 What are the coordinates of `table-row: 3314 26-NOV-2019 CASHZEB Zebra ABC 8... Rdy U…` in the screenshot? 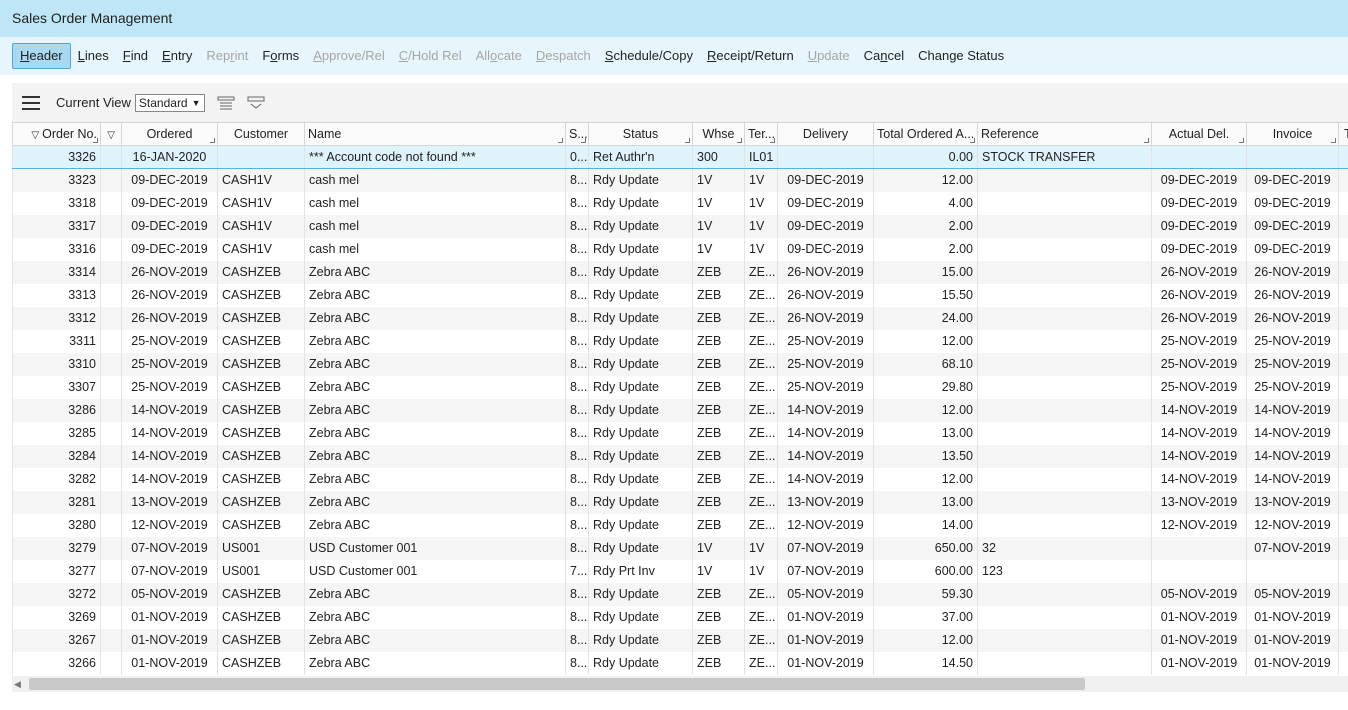 It's located at (680, 272).